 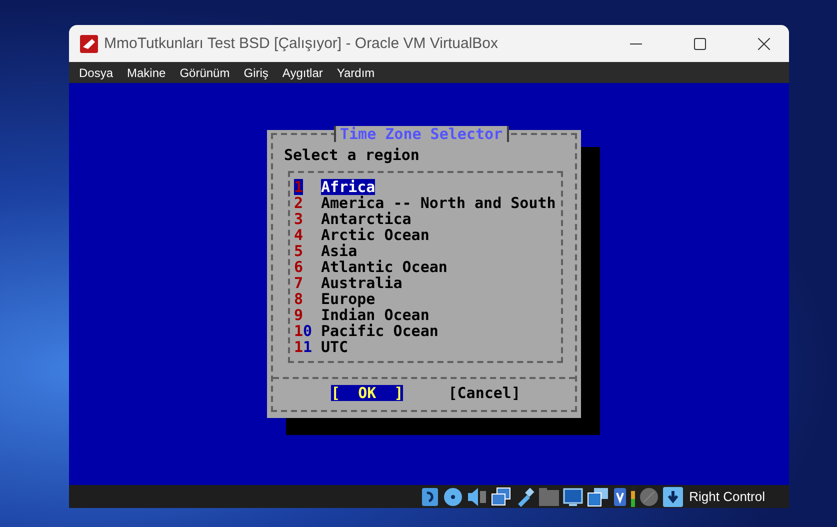 What do you see at coordinates (348, 187) in the screenshot?
I see `region-option: Africa` at bounding box center [348, 187].